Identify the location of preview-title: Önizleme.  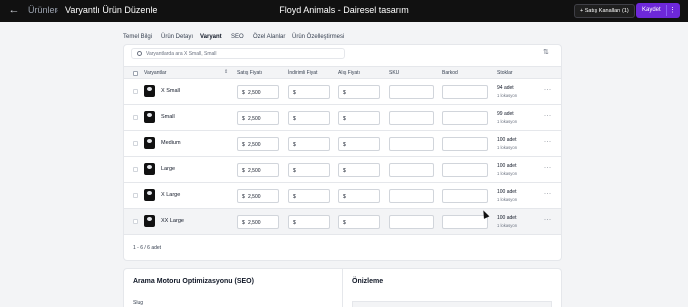
(368, 281).